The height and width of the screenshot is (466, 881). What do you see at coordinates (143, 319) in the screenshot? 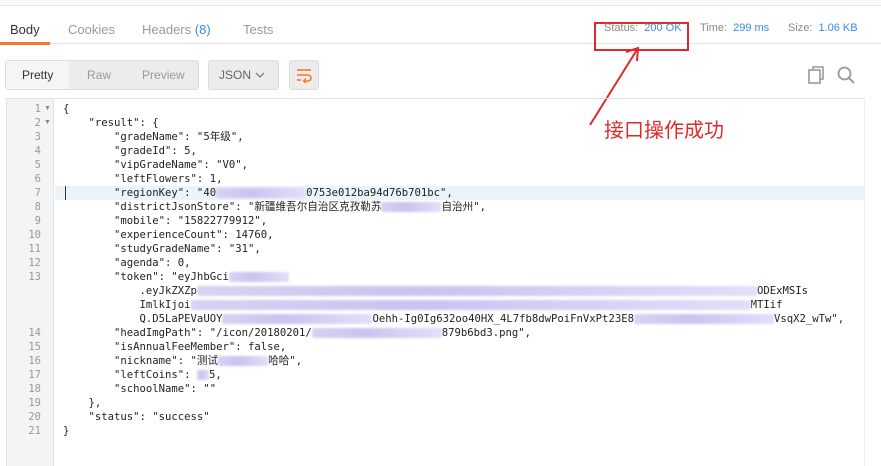
I see `code-text: Q.D5LaPEVaUOY` at bounding box center [143, 319].